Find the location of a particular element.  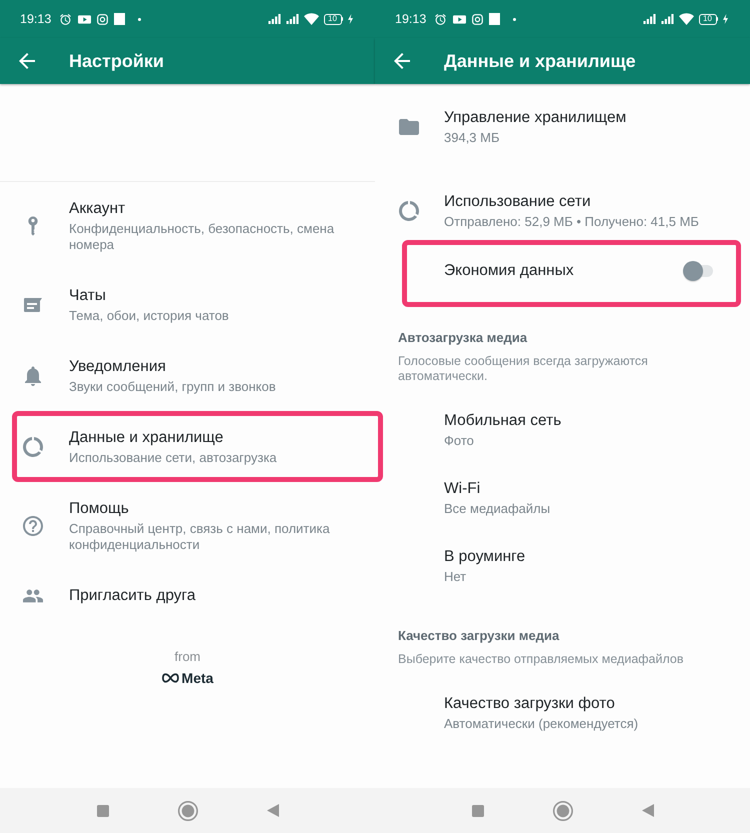

settings-item: Пригласить друга is located at coordinates (187, 595).